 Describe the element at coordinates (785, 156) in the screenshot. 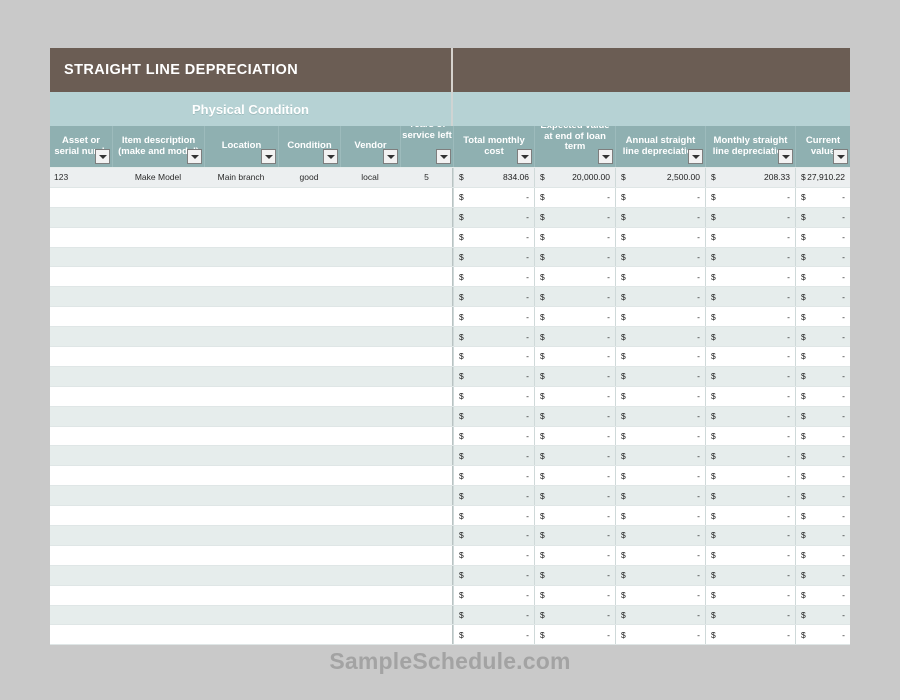

I see `filter-dropdown-monthly-depreciation` at that location.